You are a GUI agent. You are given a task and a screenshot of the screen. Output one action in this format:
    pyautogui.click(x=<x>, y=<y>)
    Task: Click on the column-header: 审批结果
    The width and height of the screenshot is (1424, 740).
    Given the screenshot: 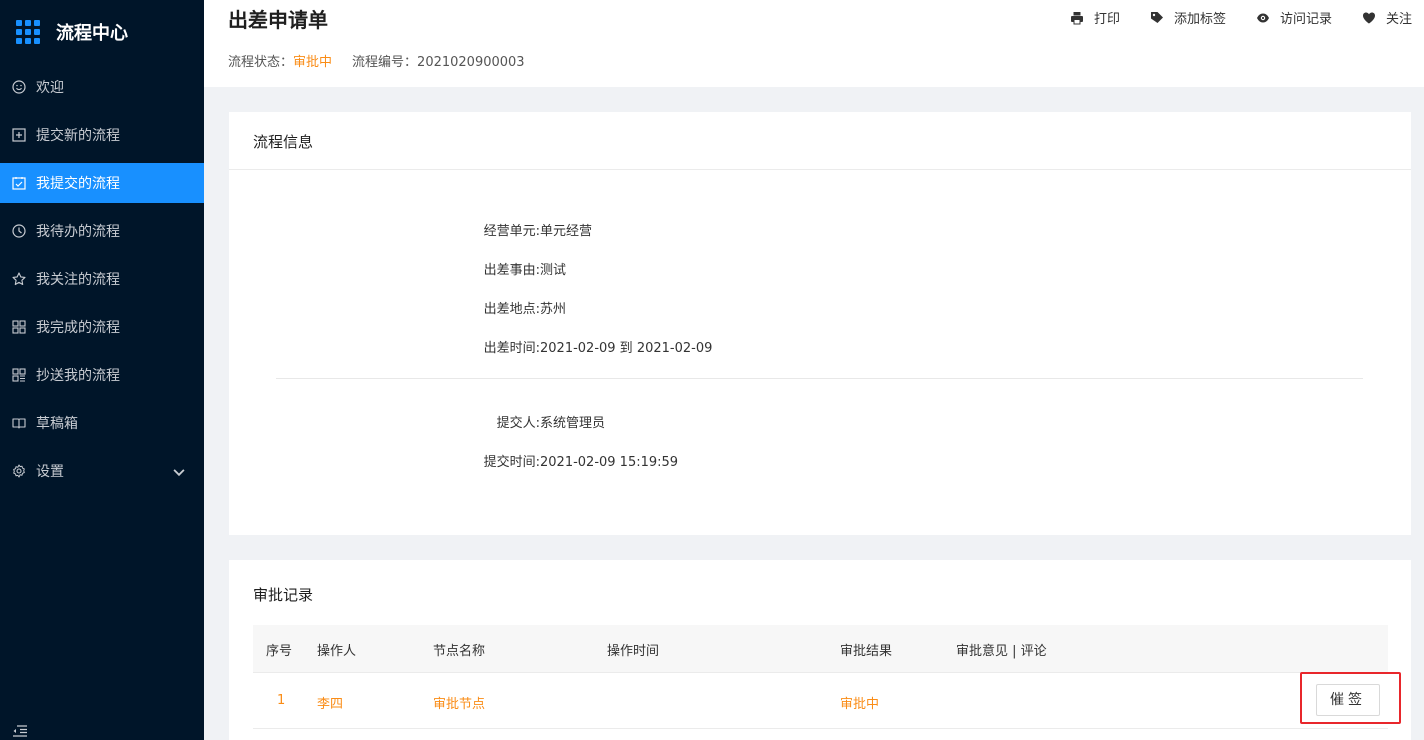 What is the action you would take?
    pyautogui.click(x=866, y=651)
    